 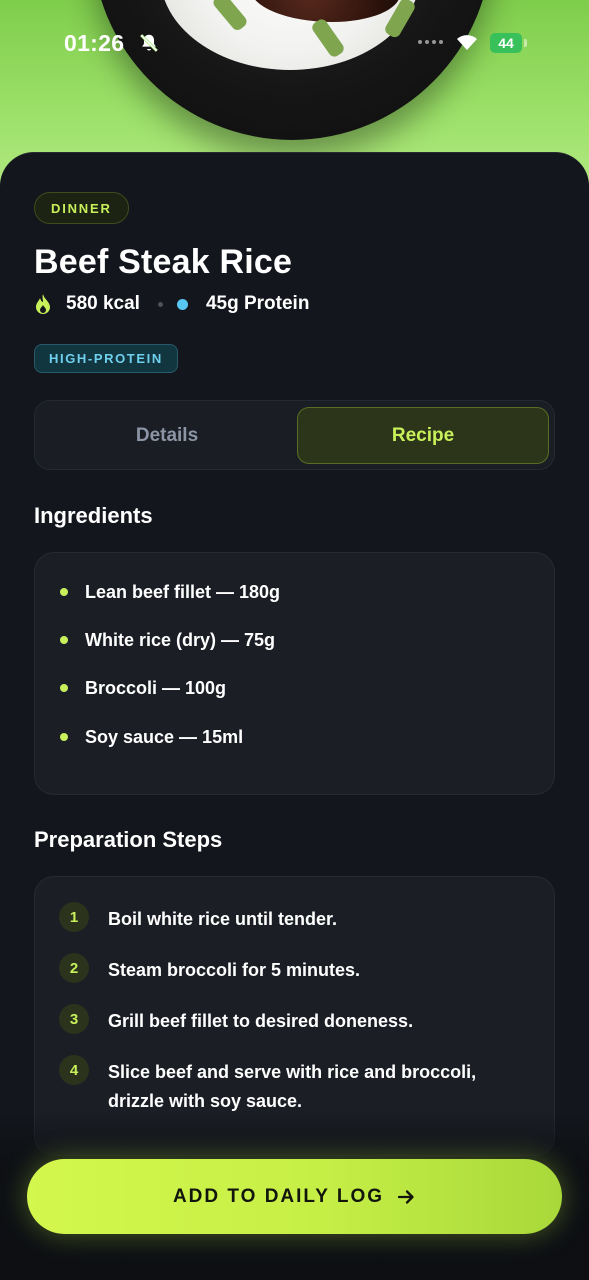 What do you see at coordinates (128, 839) in the screenshot?
I see `preparation-heading: Preparation Steps` at bounding box center [128, 839].